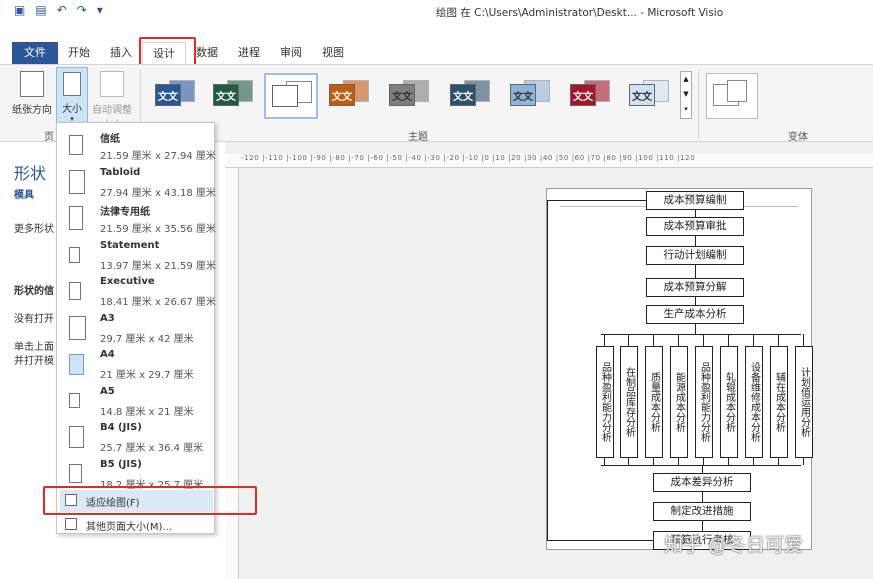 This screenshot has width=873, height=579. I want to click on customize-icon: ▾, so click(100, 10).